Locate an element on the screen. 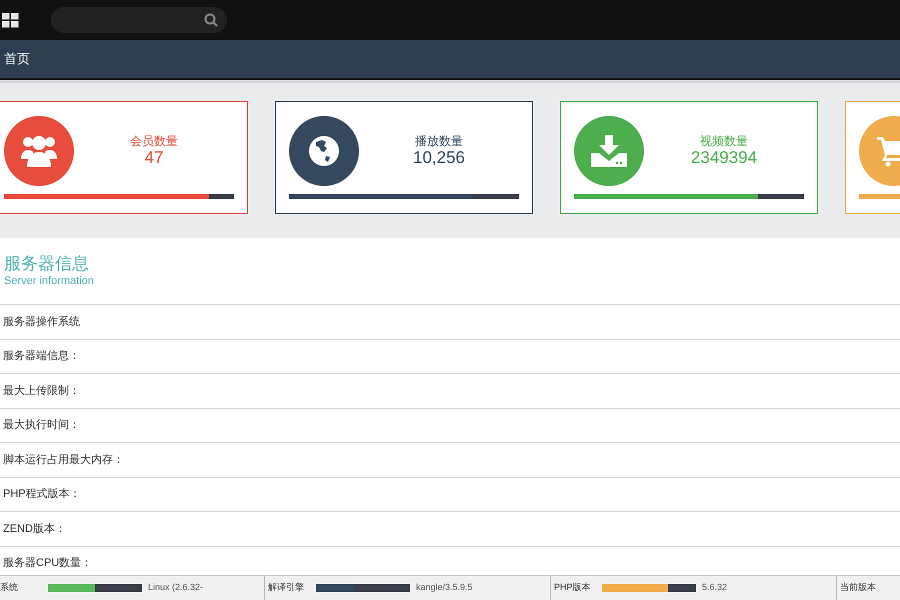 This screenshot has width=900, height=600. breadcrumb-link: 首页 is located at coordinates (17, 59).